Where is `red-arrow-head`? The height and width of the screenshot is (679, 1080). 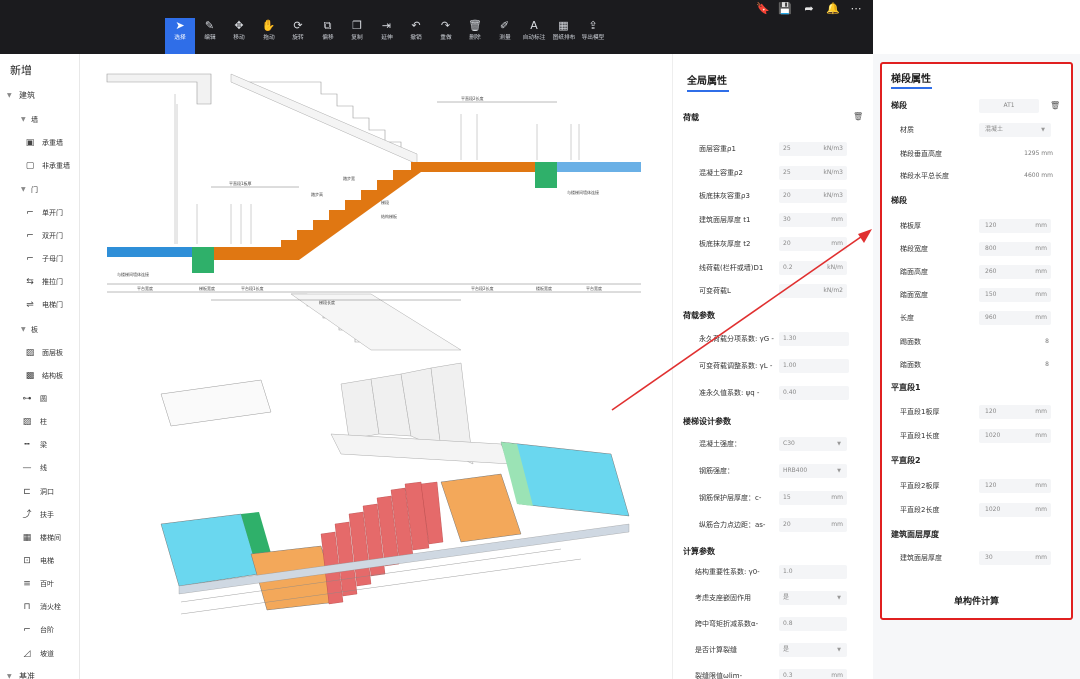
red-arrow-head is located at coordinates (865, 236).